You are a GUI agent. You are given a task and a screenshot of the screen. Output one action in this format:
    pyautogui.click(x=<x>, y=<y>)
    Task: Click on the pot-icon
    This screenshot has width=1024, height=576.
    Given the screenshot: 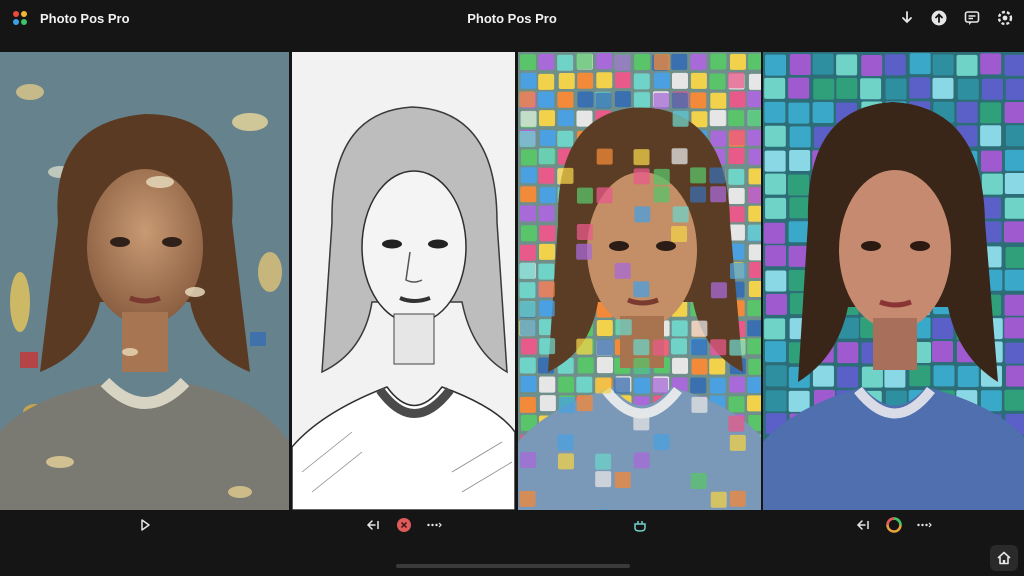 What is the action you would take?
    pyautogui.click(x=640, y=525)
    